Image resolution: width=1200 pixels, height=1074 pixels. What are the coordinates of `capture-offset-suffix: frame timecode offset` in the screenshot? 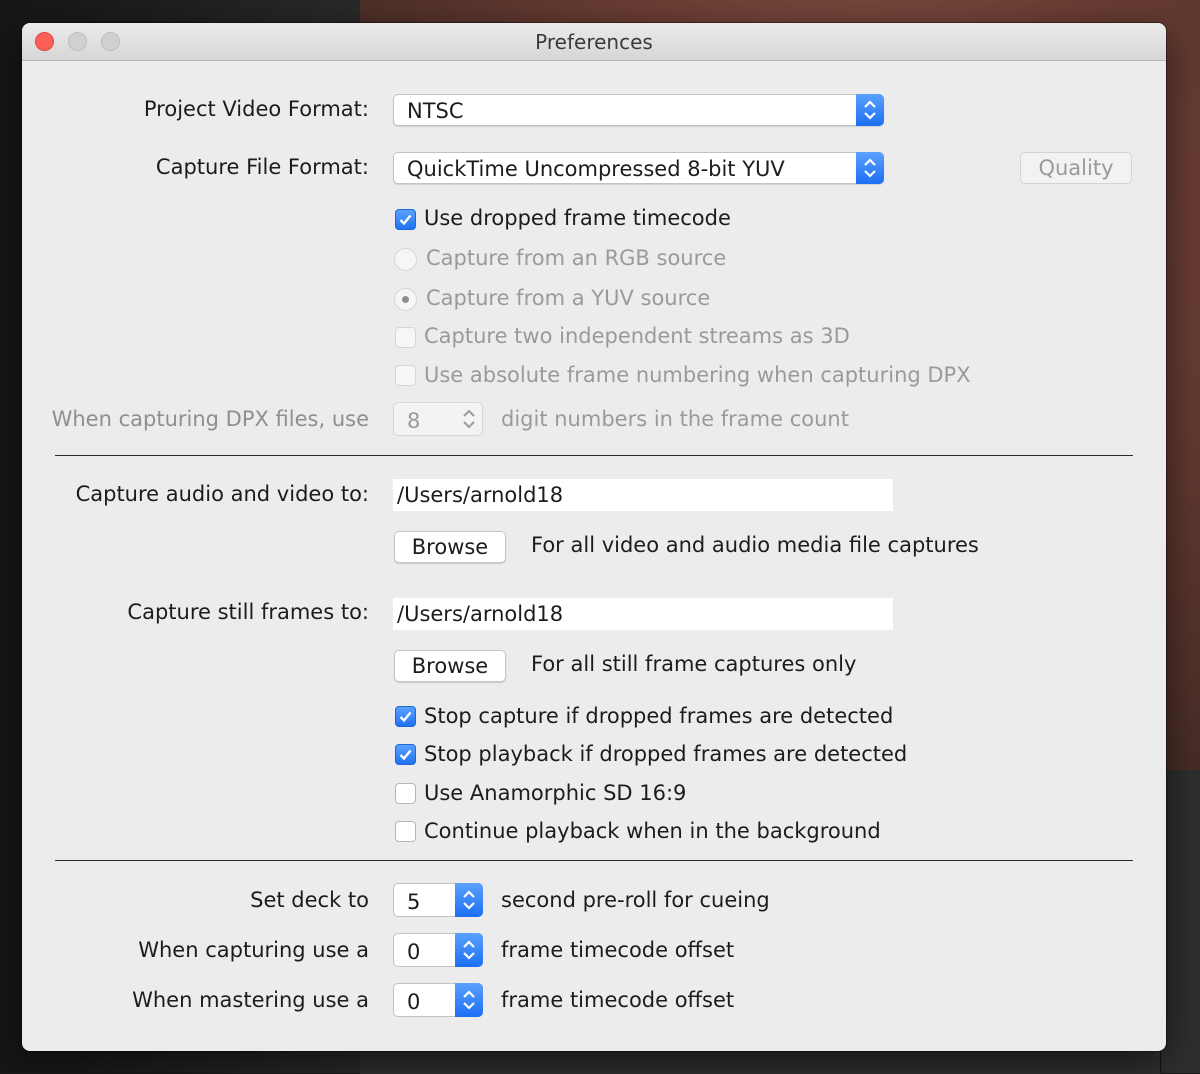 It's located at (618, 950).